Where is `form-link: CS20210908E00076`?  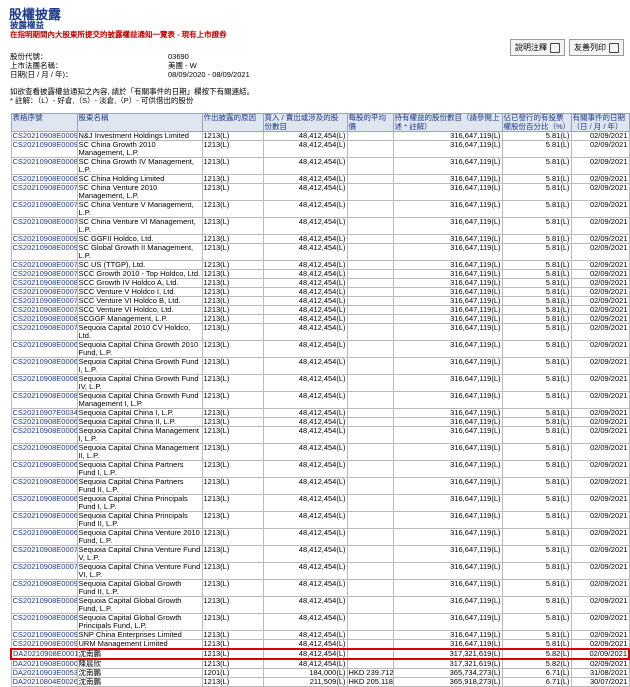
form-link: CS20210908E00076 is located at coordinates (44, 571).